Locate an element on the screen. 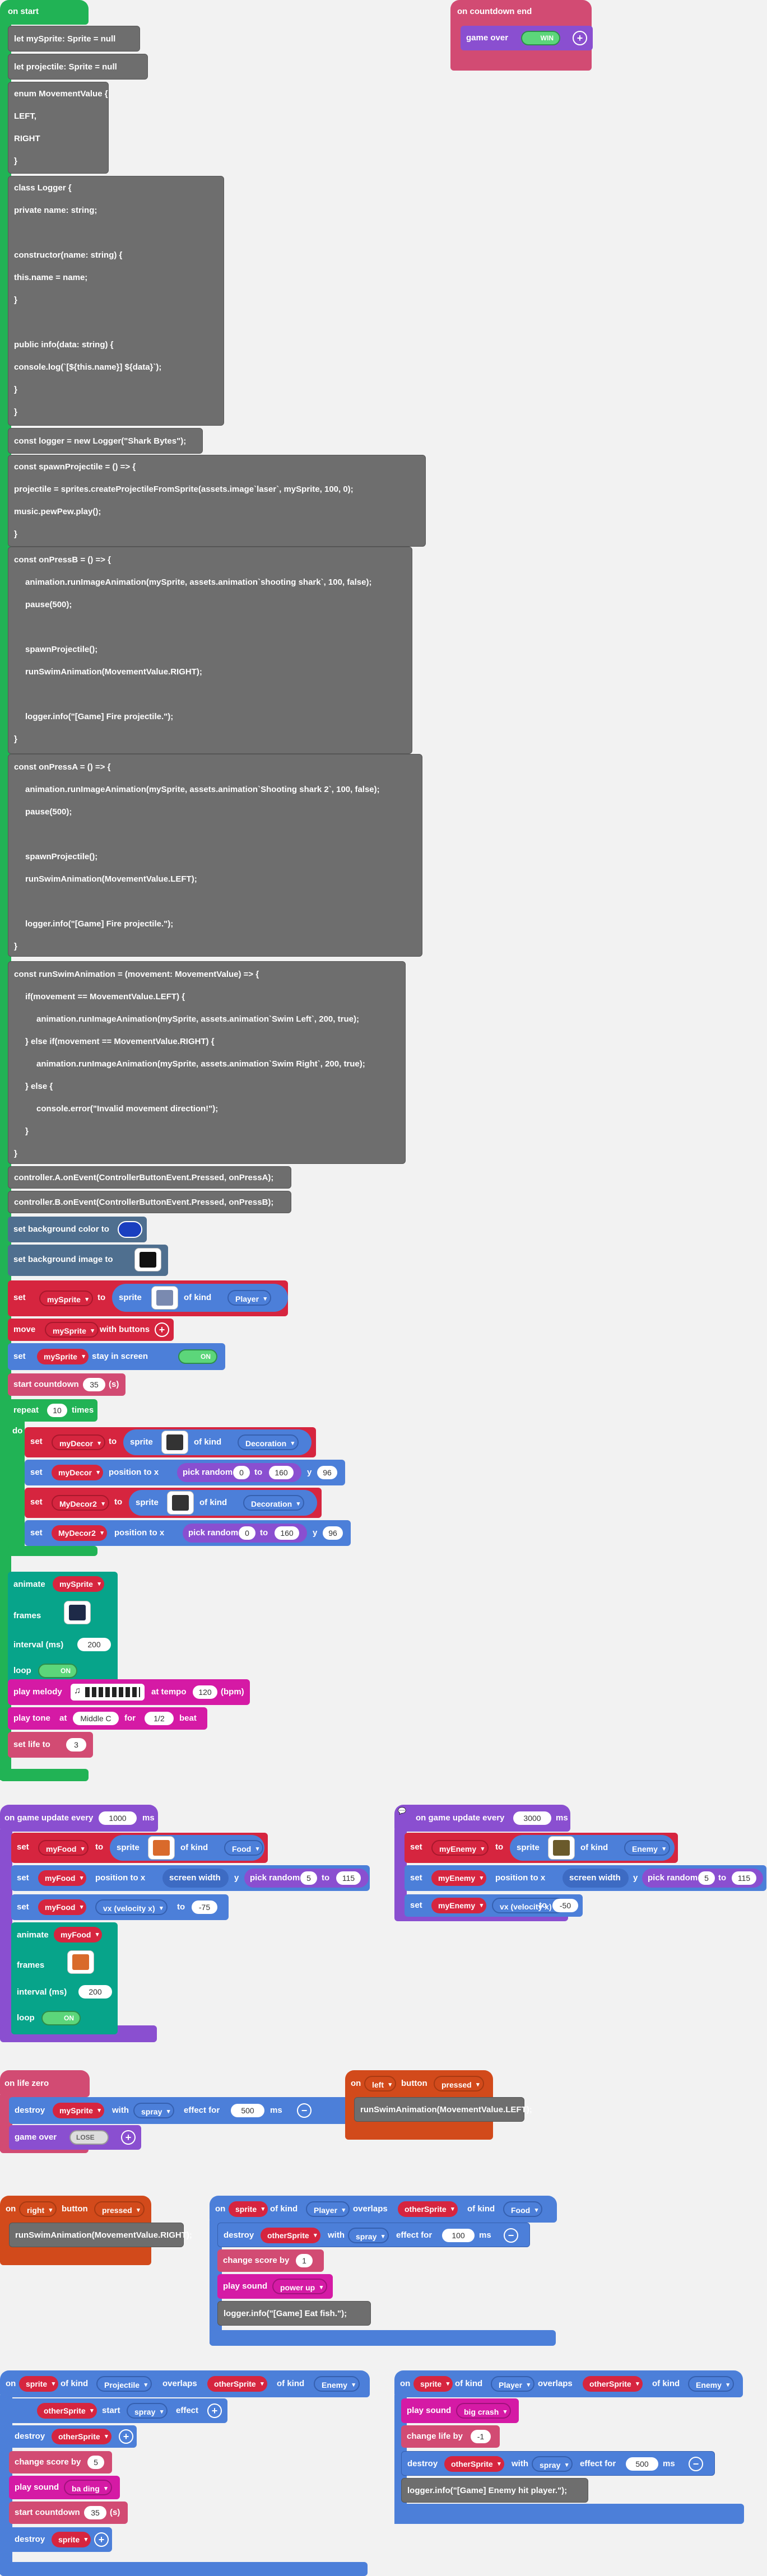  sprite-of-kind-reporter: sprite of kind Player is located at coordinates (200, 1298).